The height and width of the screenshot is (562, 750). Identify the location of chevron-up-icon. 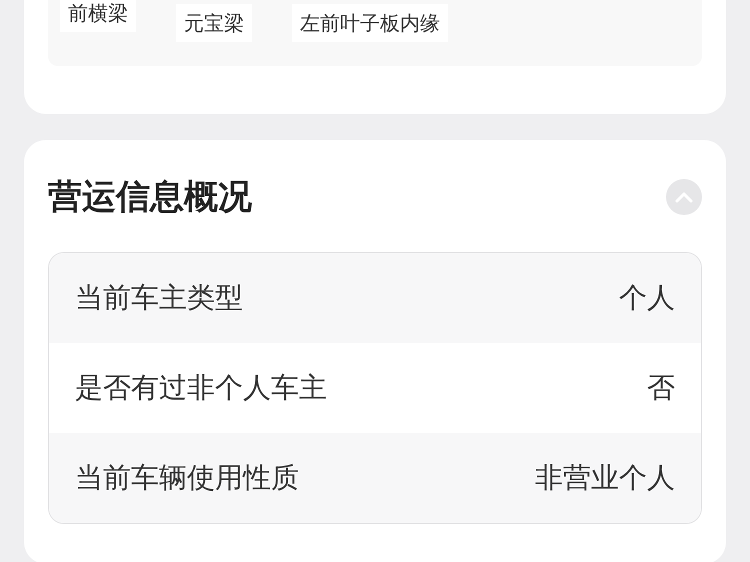
(684, 197).